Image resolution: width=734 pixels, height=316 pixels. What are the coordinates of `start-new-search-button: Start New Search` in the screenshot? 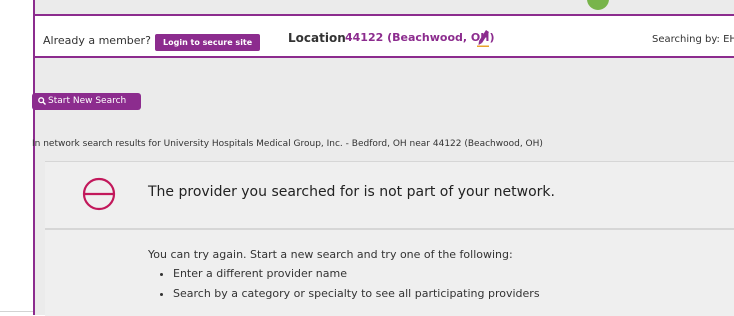 It's located at (86, 101).